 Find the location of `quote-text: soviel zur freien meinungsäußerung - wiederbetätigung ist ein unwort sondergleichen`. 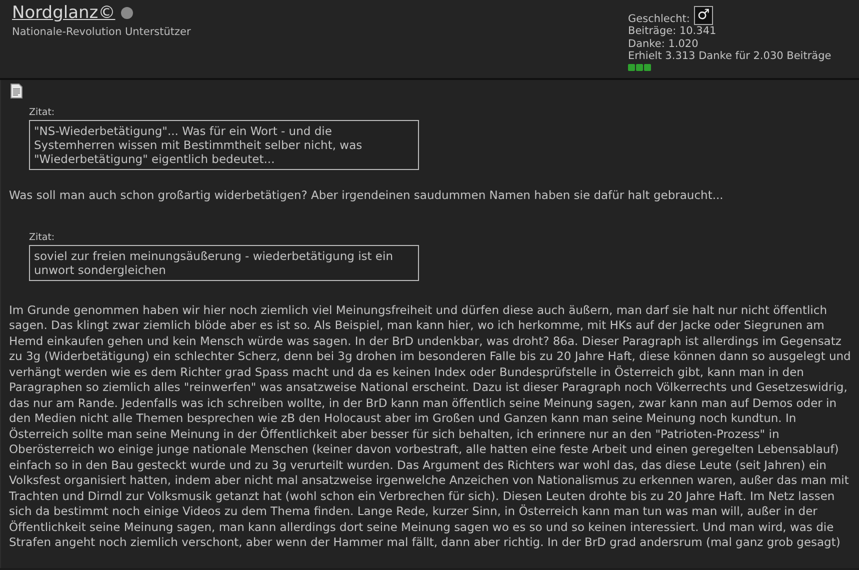

quote-text: soviel zur freien meinungsäußerung - wiederbetätigung ist ein unwort sondergleichen is located at coordinates (224, 262).